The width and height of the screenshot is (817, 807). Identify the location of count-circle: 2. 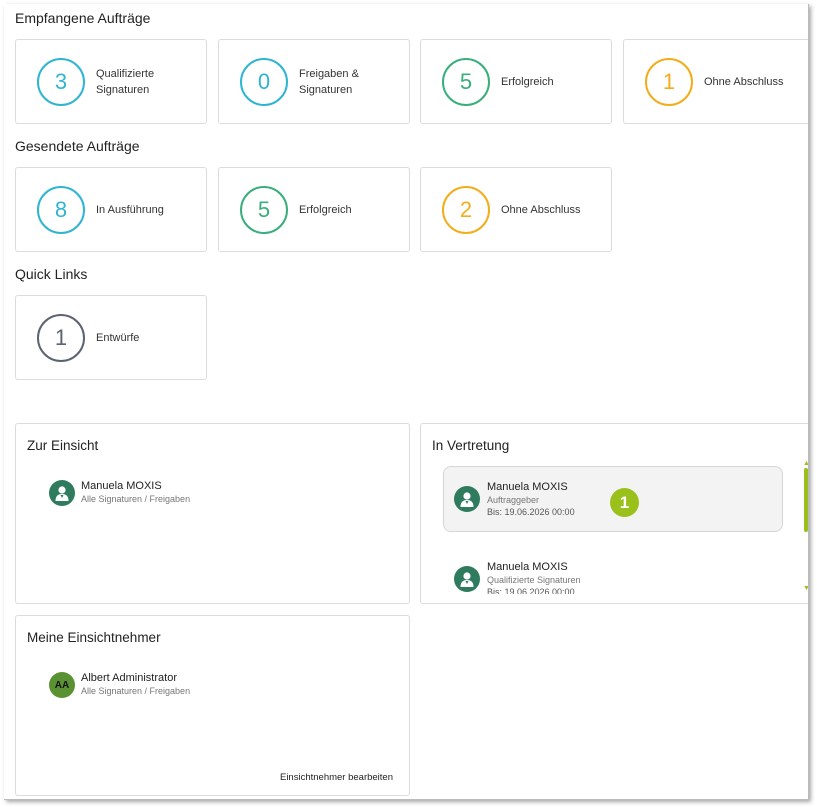
(466, 209).